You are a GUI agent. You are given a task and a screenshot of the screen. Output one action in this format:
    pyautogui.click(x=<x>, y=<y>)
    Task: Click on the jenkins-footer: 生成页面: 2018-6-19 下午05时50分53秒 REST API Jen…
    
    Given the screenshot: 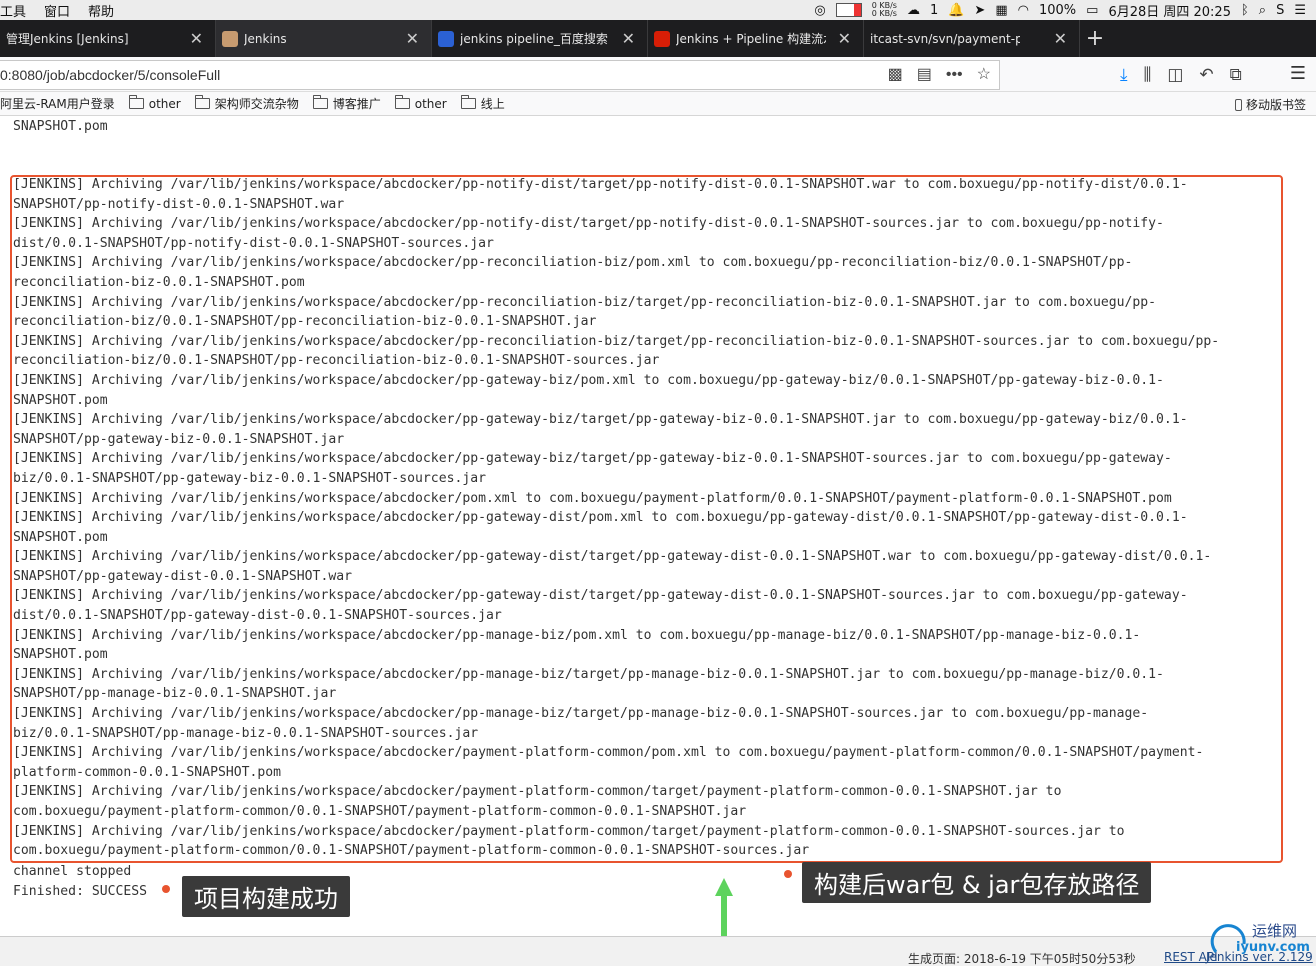 What is the action you would take?
    pyautogui.click(x=658, y=951)
    